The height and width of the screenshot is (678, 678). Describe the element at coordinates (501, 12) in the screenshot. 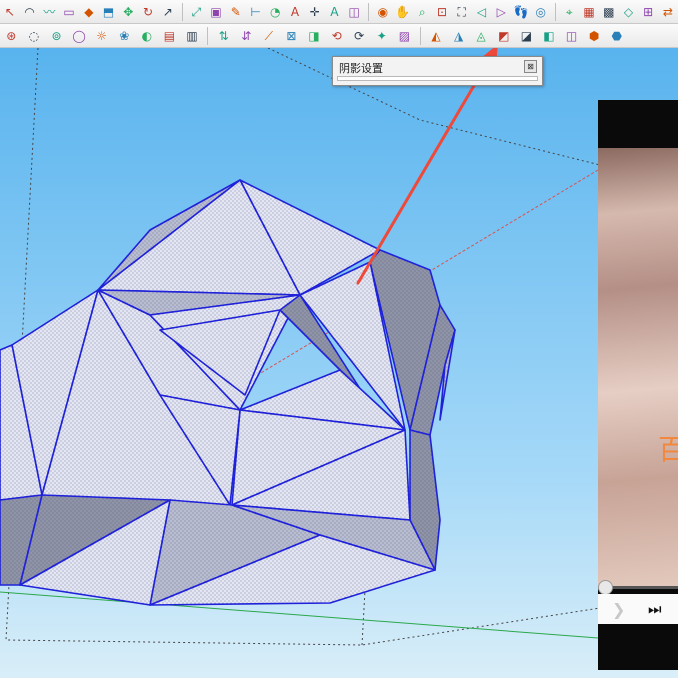

I see `next-view-icon: ▷` at that location.